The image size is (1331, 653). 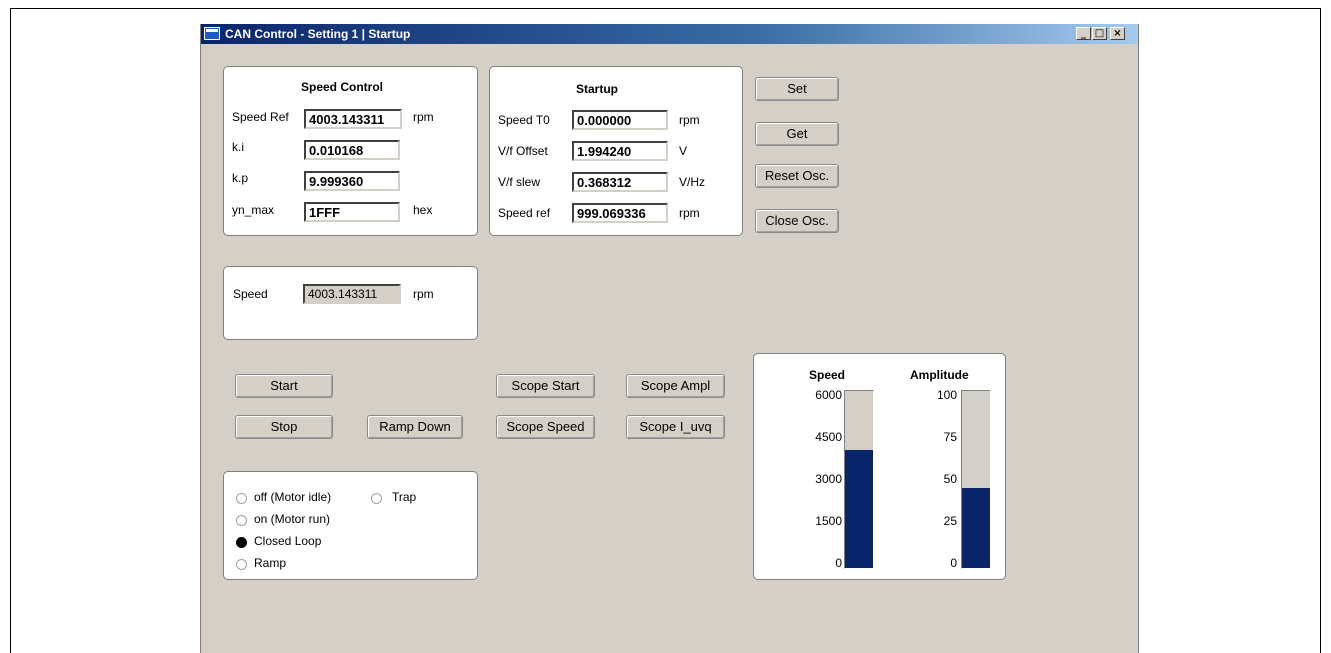 What do you see at coordinates (946, 395) in the screenshot?
I see `amplitude-tick: 100` at bounding box center [946, 395].